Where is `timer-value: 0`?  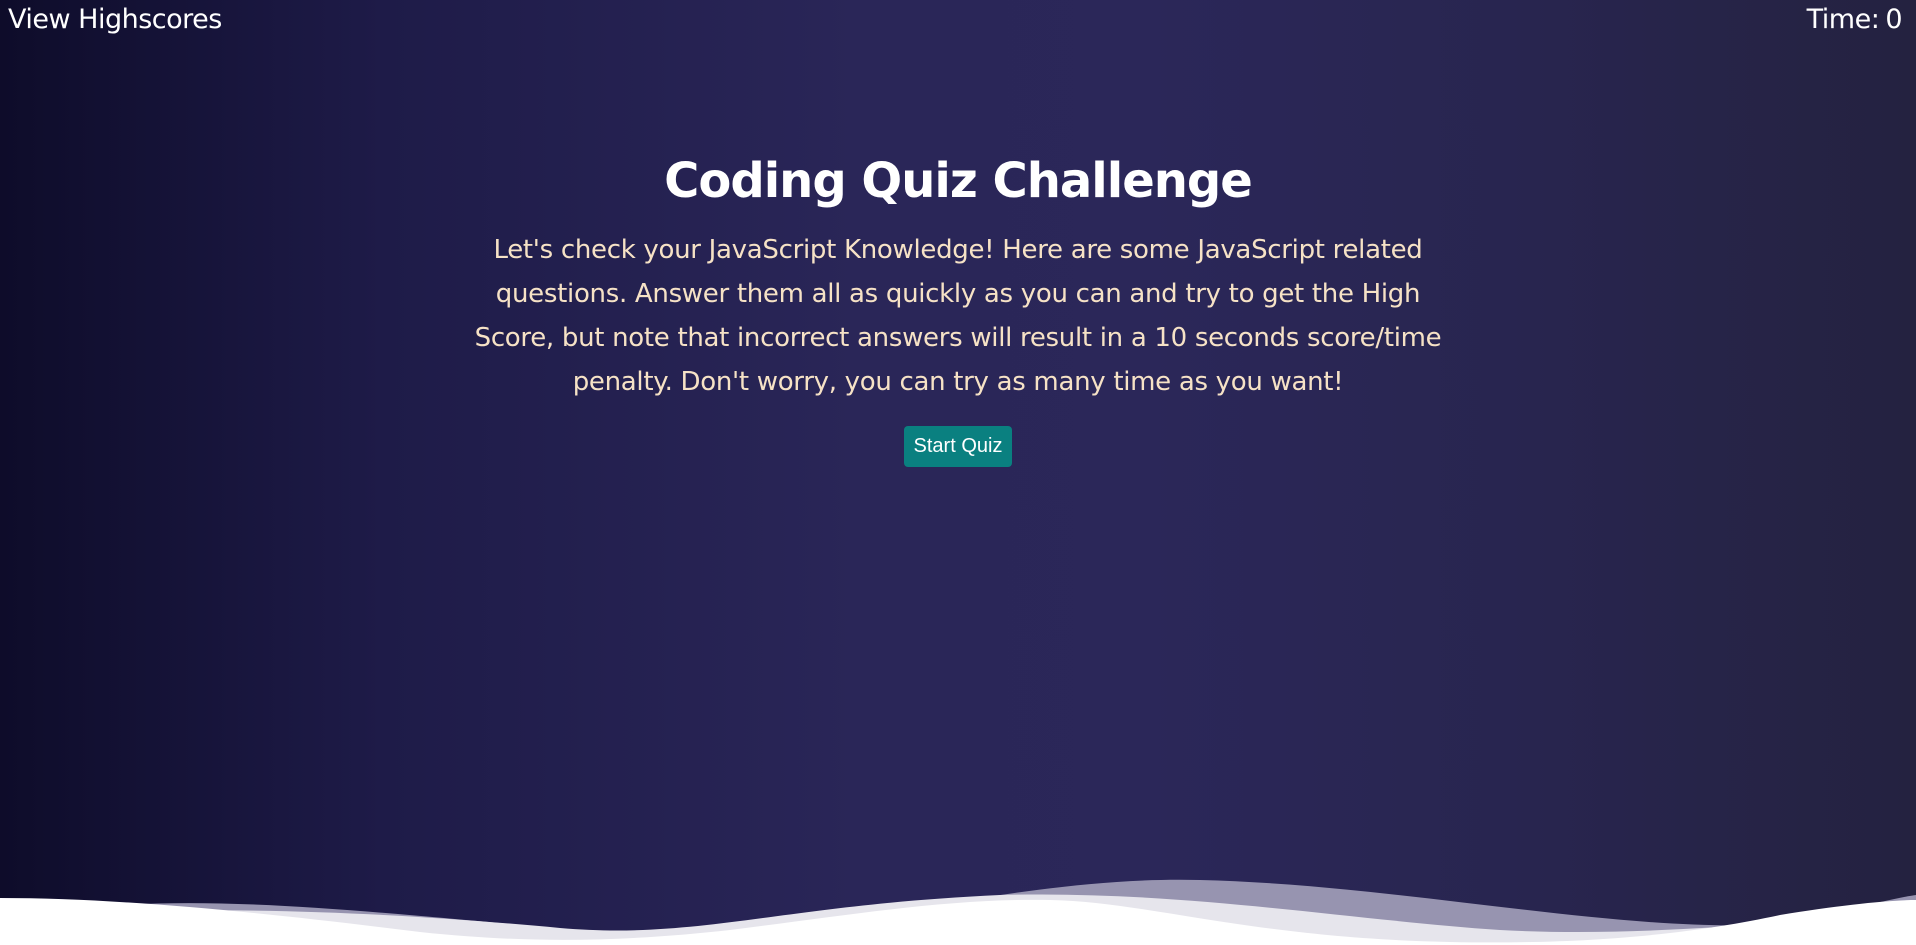 timer-value: 0 is located at coordinates (1893, 19).